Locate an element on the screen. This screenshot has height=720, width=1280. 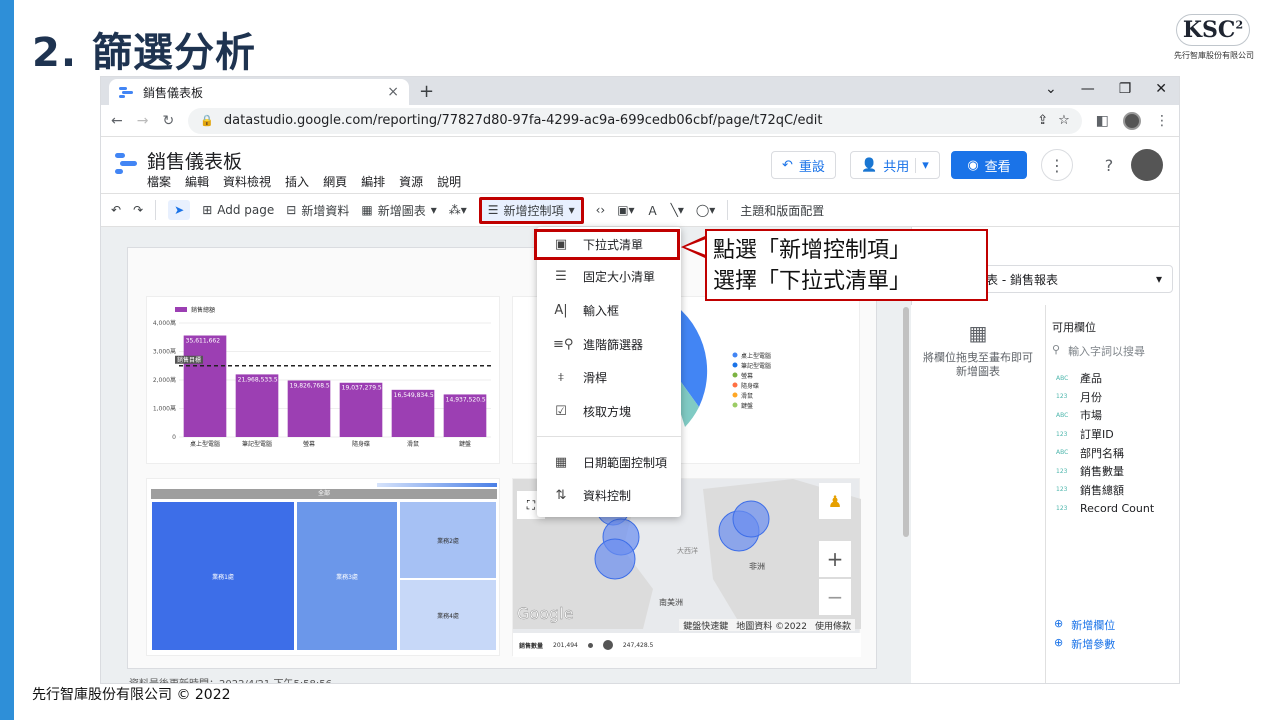
menu-item-checkbox: ☑ 核取方塊 is located at coordinates (609, 412).